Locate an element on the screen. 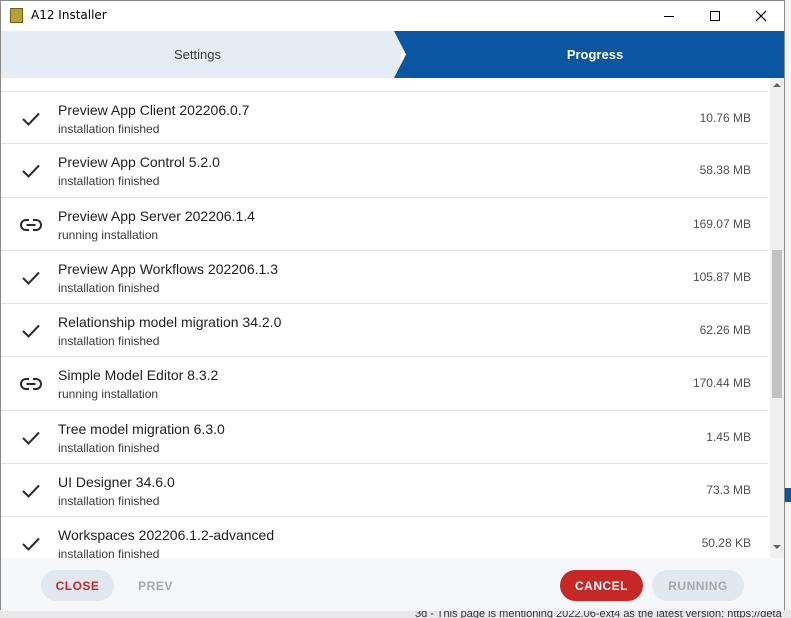  package-name: Workspaces 202206.1.2-advanced is located at coordinates (166, 535).